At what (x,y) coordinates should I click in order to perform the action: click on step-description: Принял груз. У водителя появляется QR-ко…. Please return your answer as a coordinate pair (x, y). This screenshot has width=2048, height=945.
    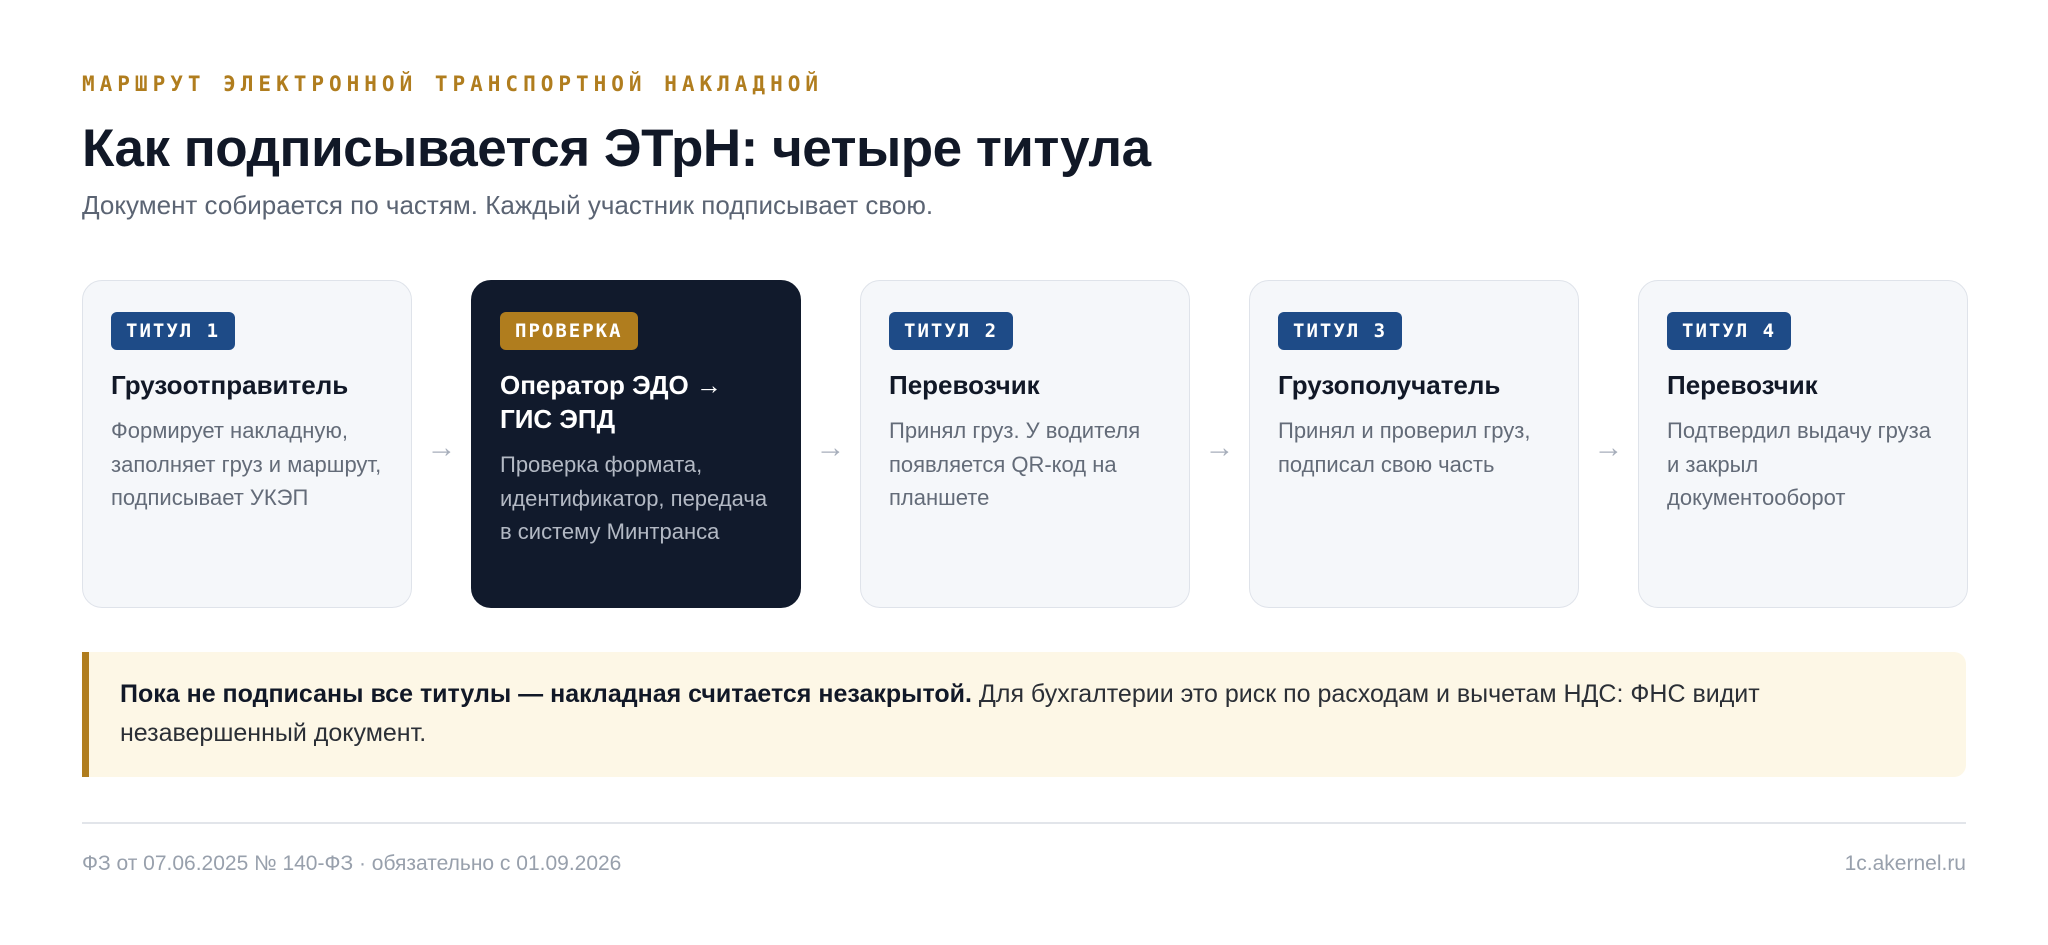
    Looking at the image, I should click on (1015, 464).